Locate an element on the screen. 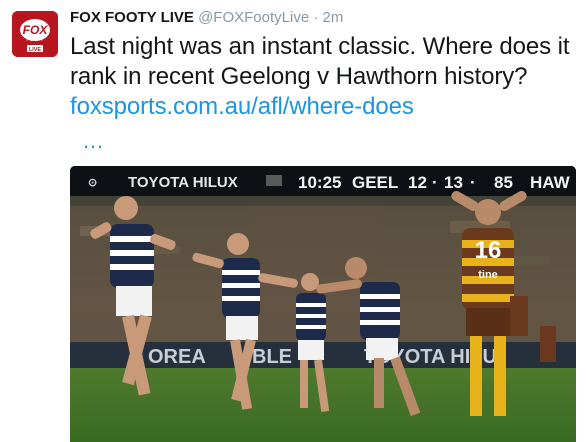 The image size is (588, 442). user-handle: @FOXFootyLive is located at coordinates (253, 17).